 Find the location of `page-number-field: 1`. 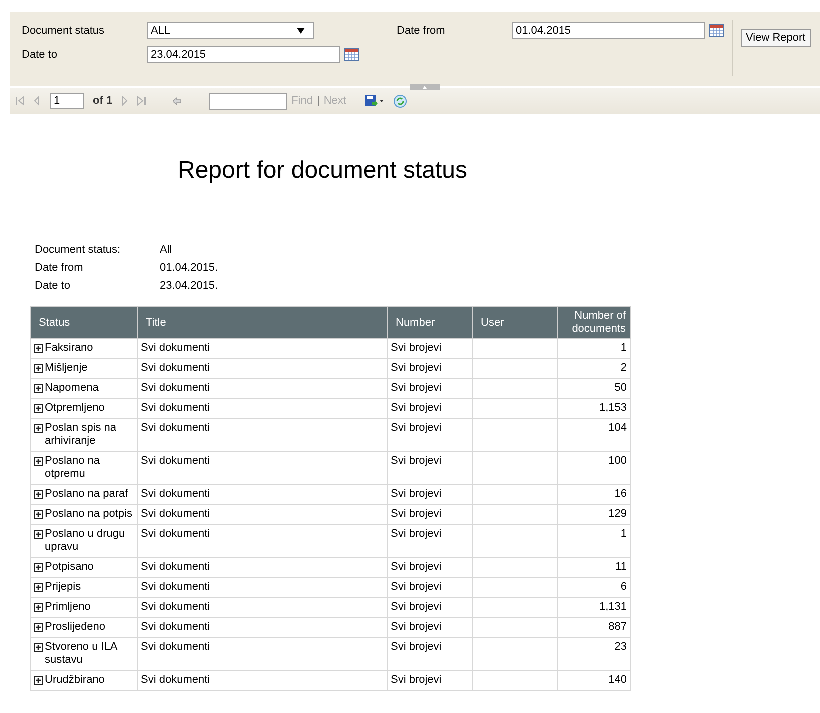

page-number-field: 1 is located at coordinates (67, 101).